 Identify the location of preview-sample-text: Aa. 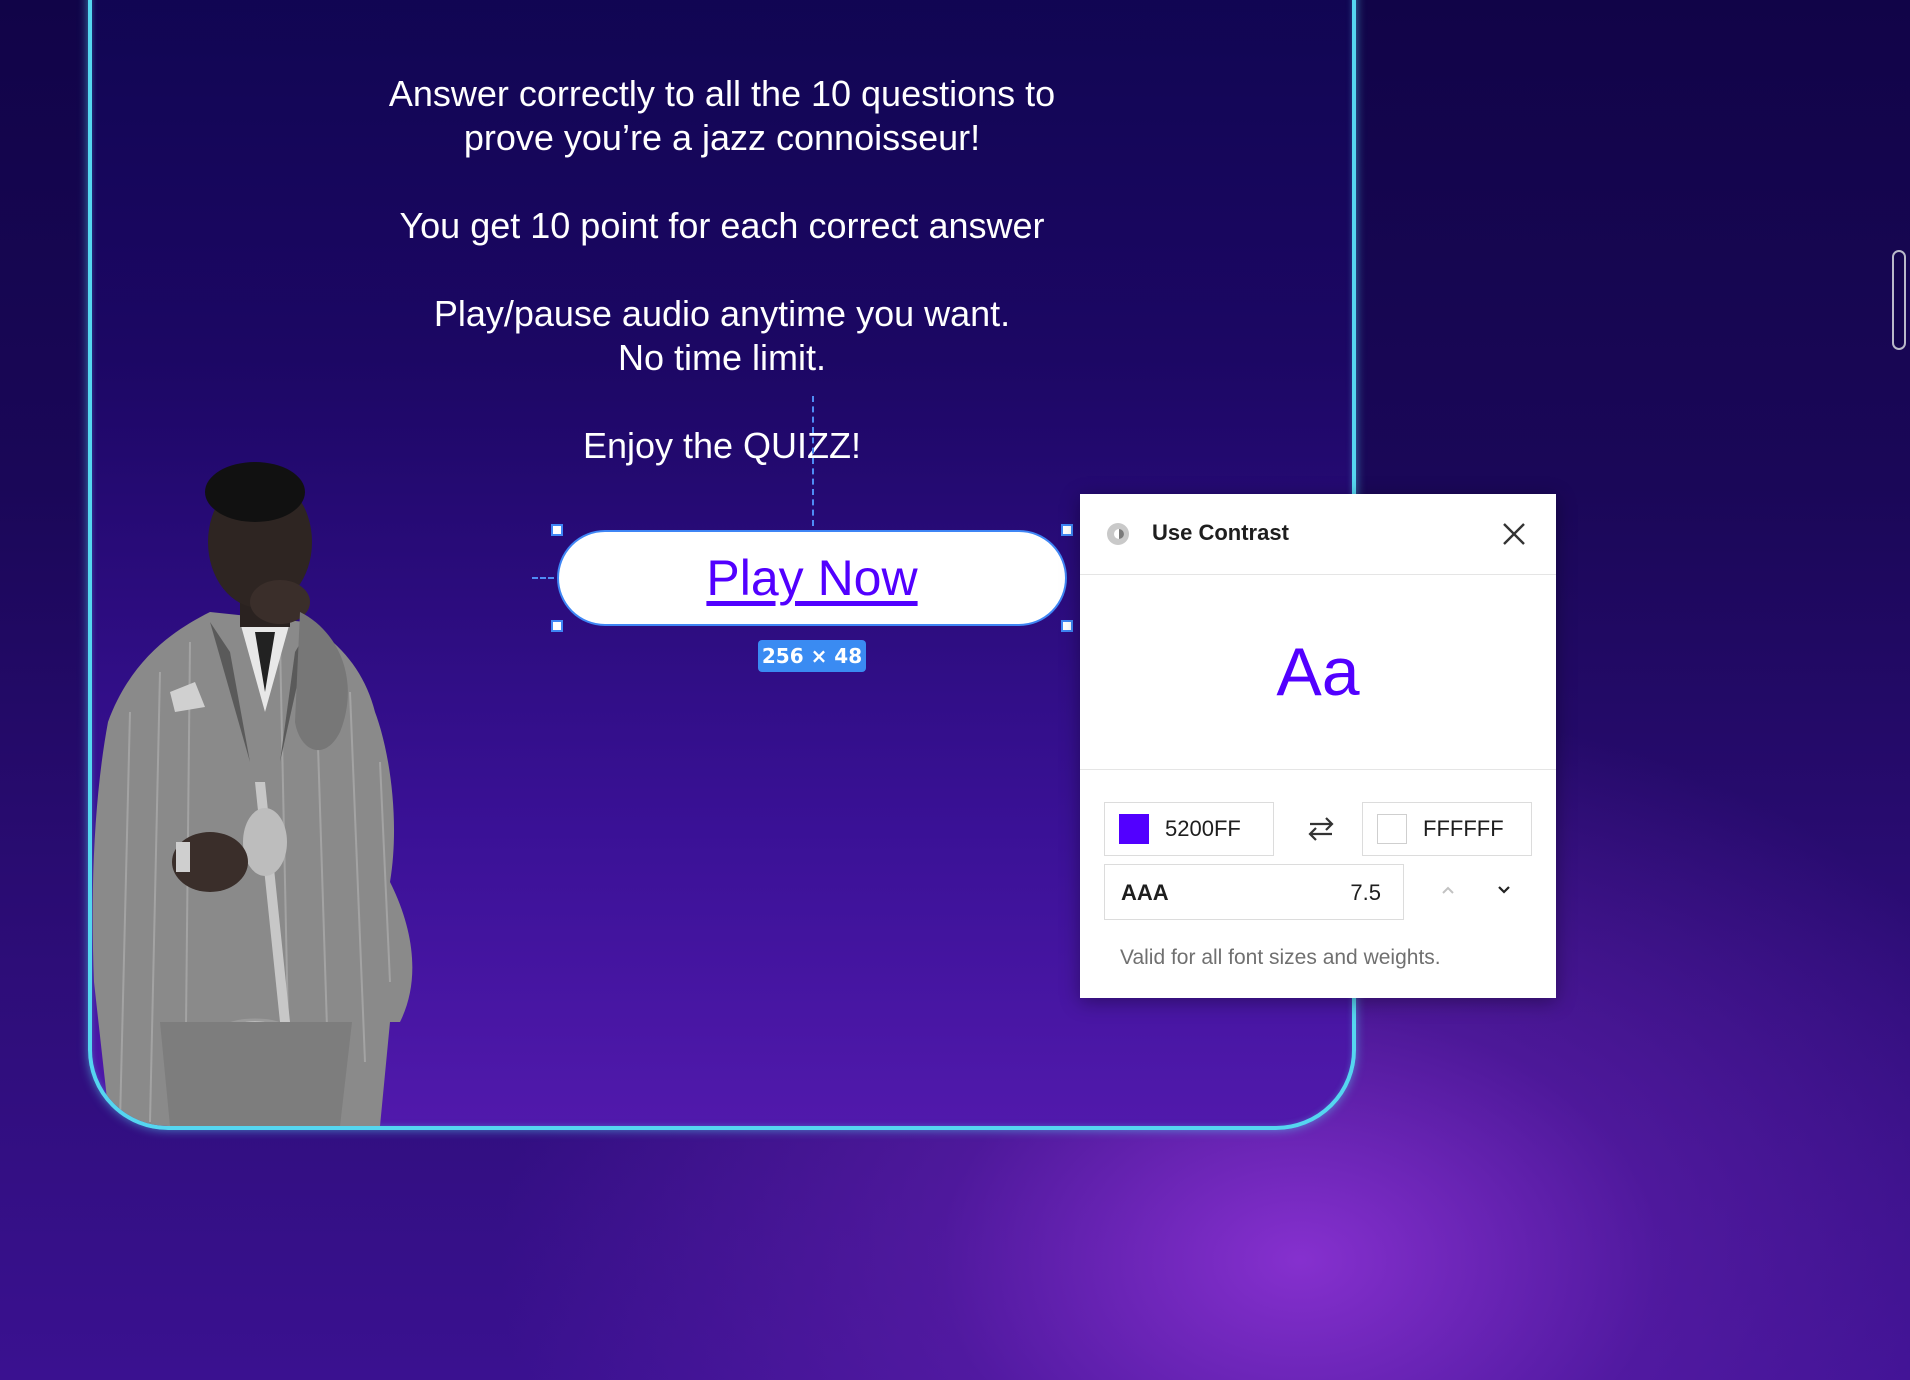
(1318, 672).